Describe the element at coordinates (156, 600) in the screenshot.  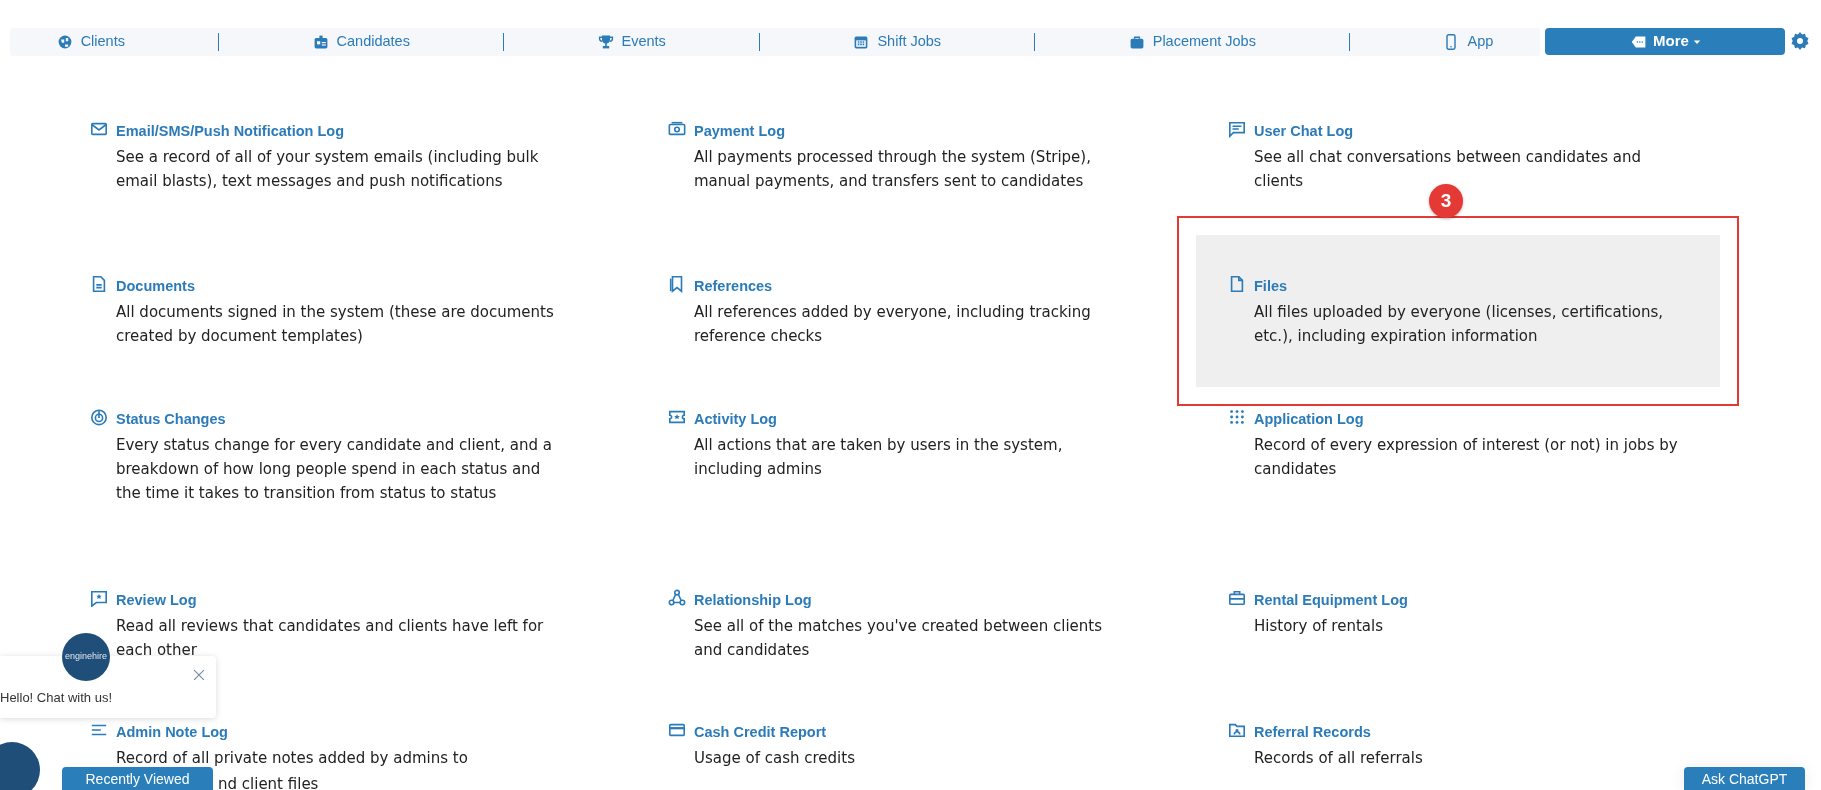
I see `log-title-link: Review Log` at that location.